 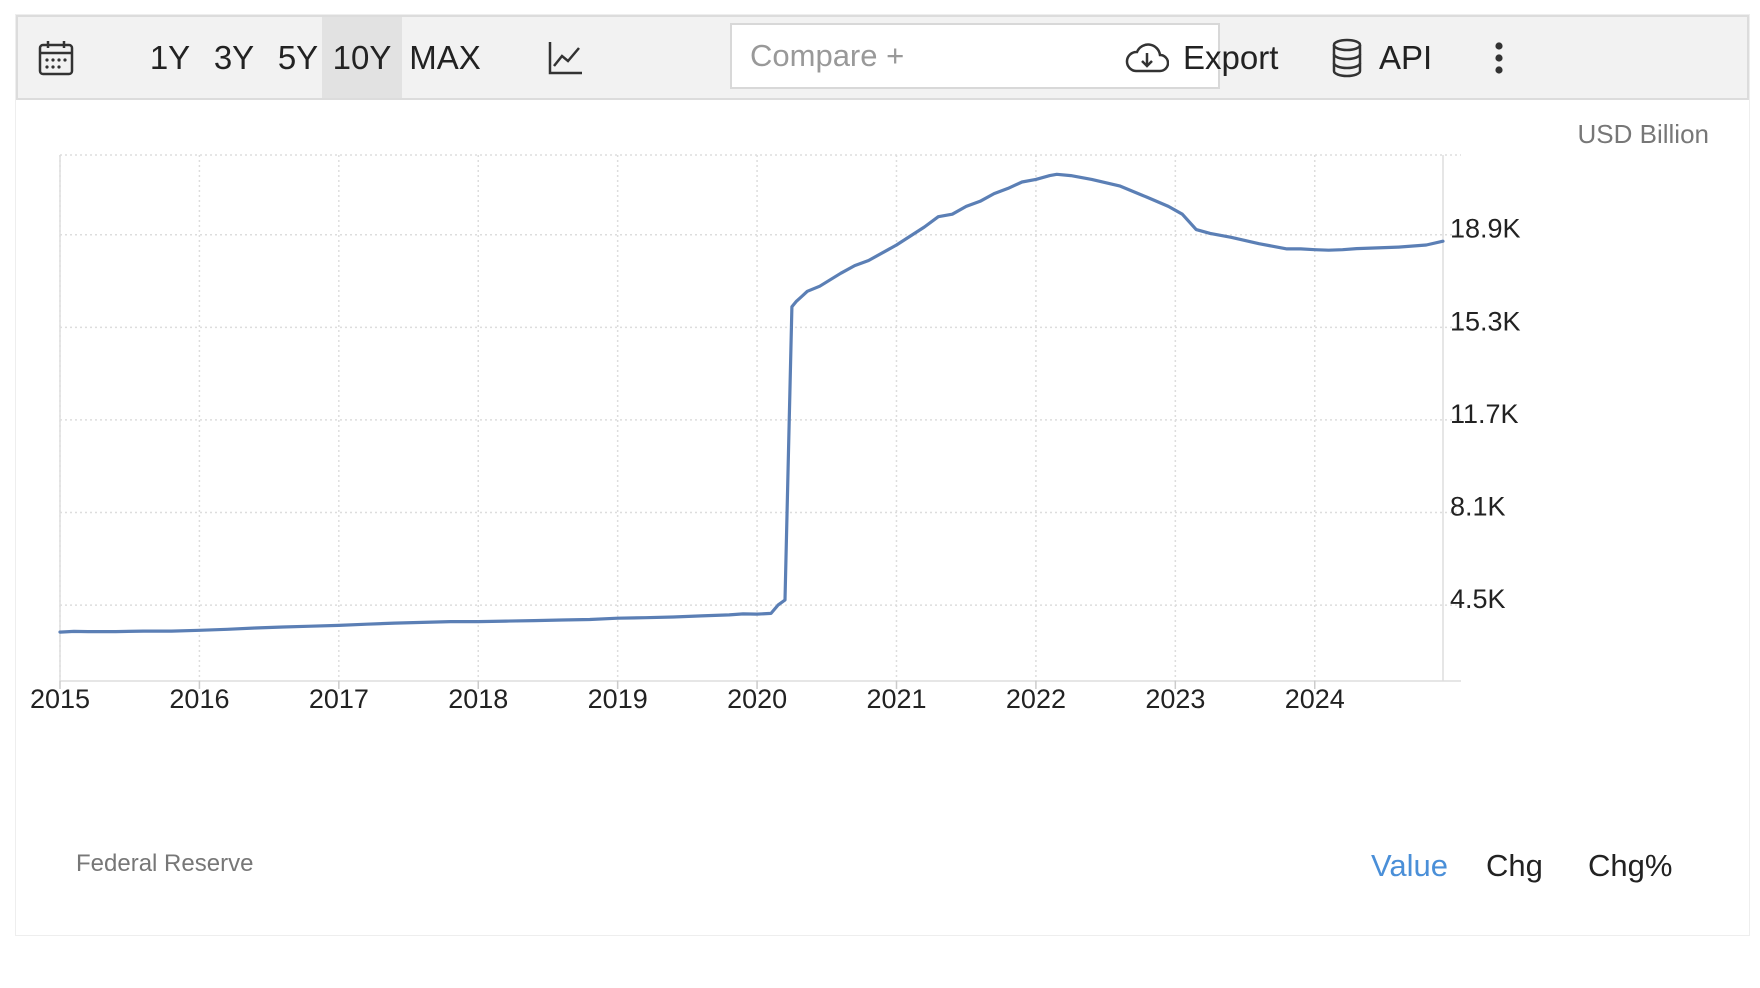 I want to click on x-tick-label: 2024, so click(x=1315, y=699).